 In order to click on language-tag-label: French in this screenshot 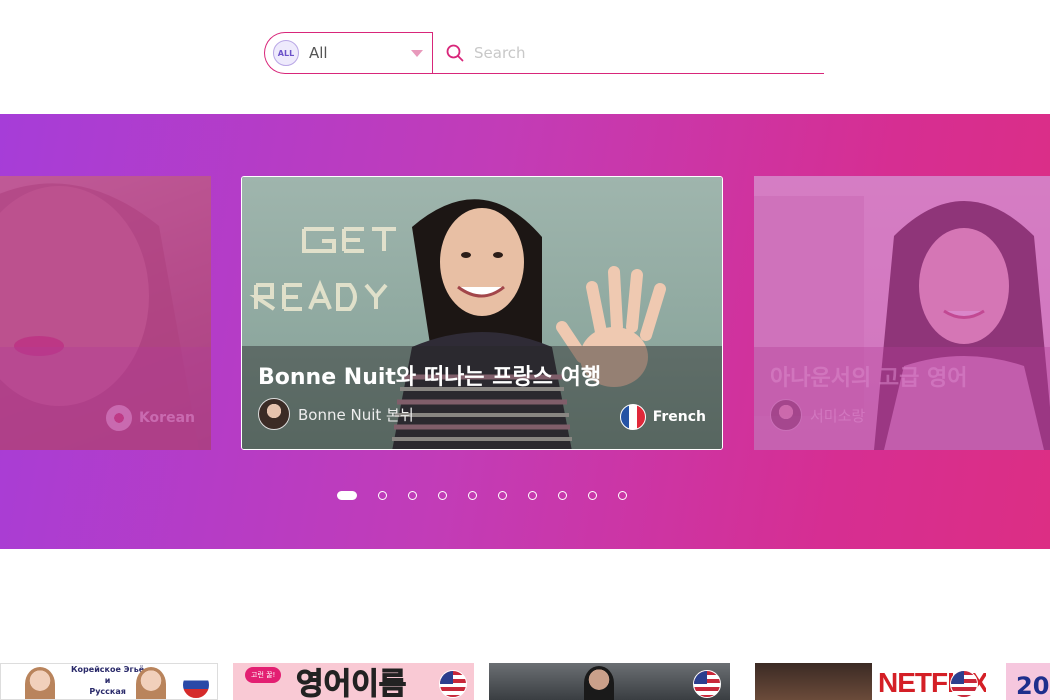, I will do `click(679, 417)`.